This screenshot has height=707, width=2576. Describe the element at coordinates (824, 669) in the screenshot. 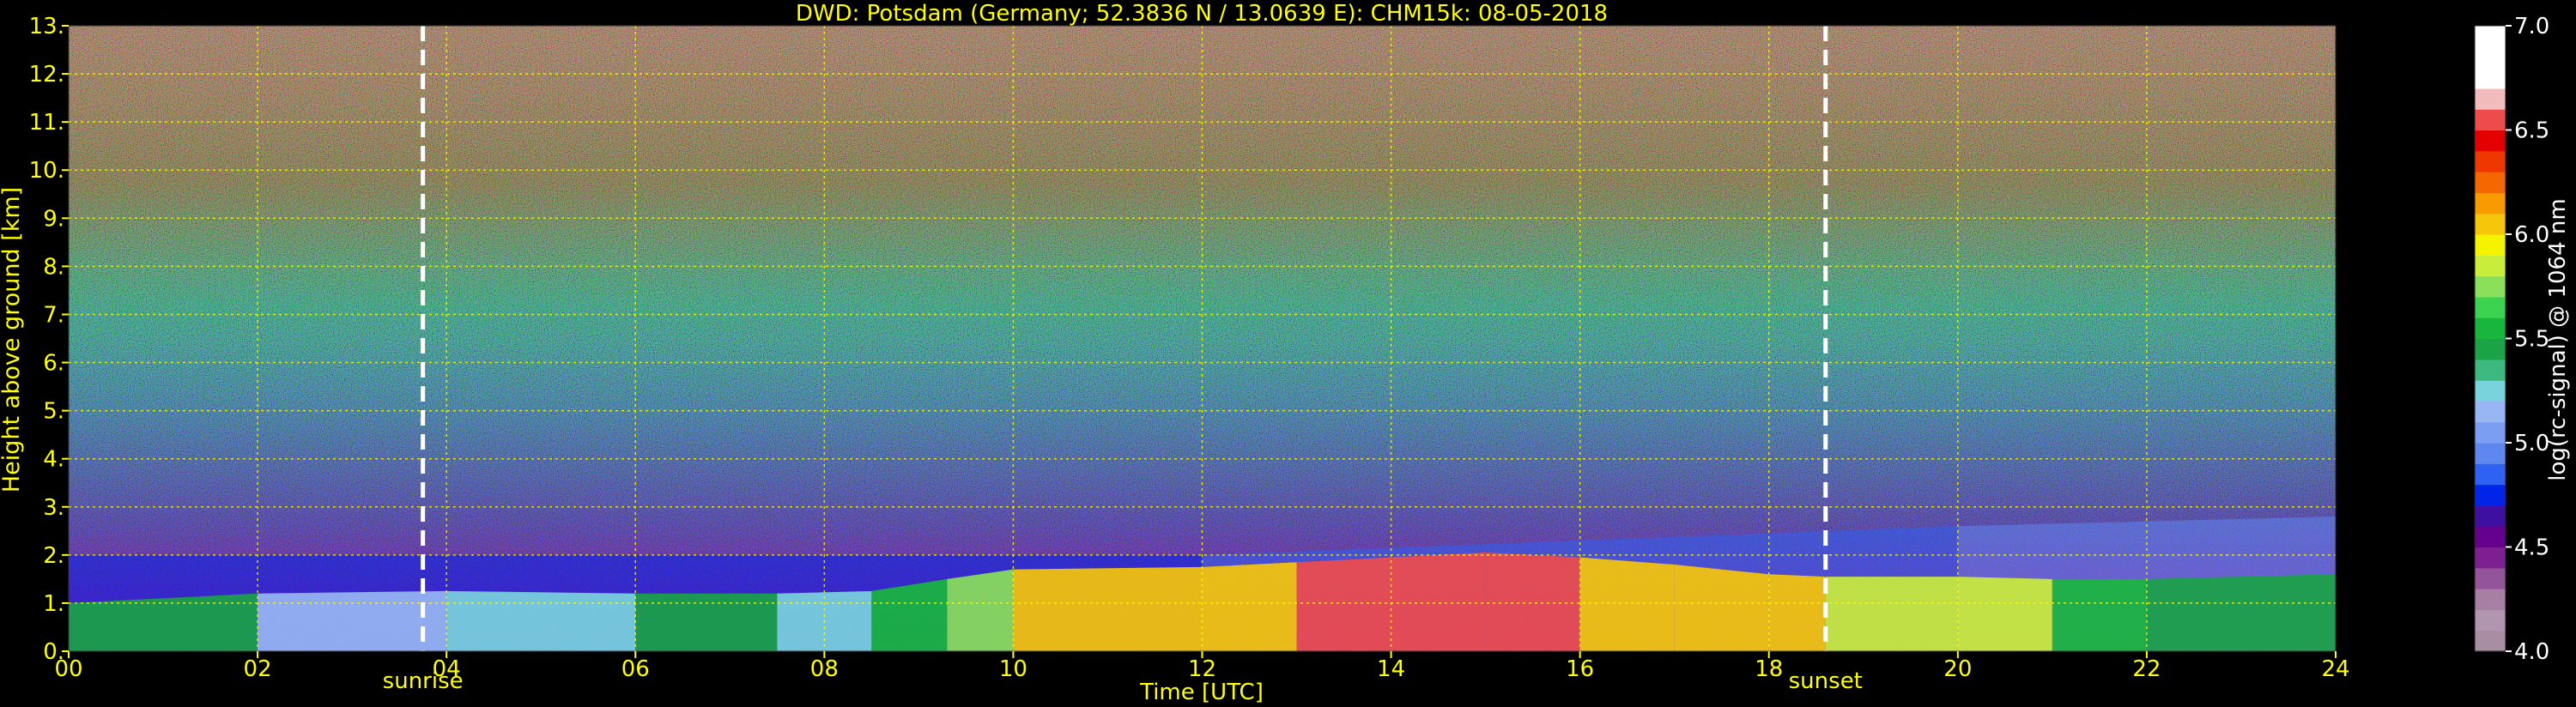

I see `x-tick-label: 08` at that location.